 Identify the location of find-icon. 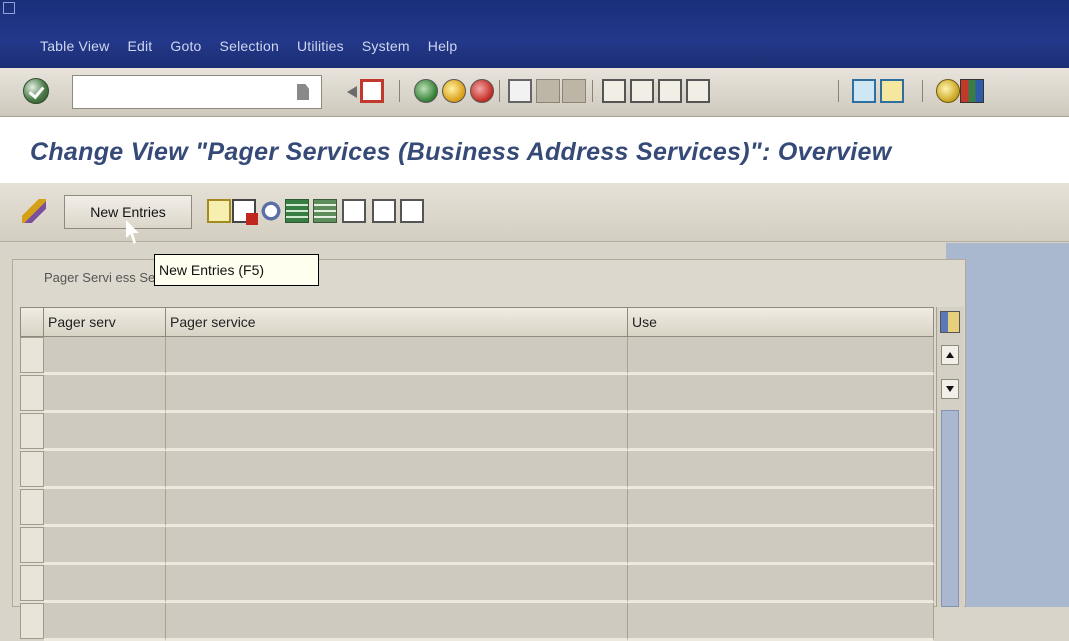
(548, 91).